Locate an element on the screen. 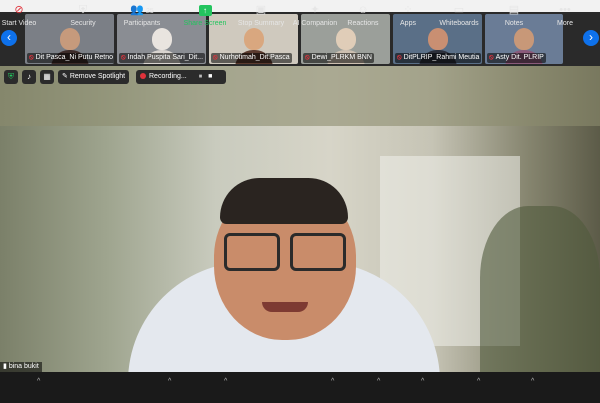 The image size is (600, 403). ai-options-caret-icon: ^ is located at coordinates (332, 381).